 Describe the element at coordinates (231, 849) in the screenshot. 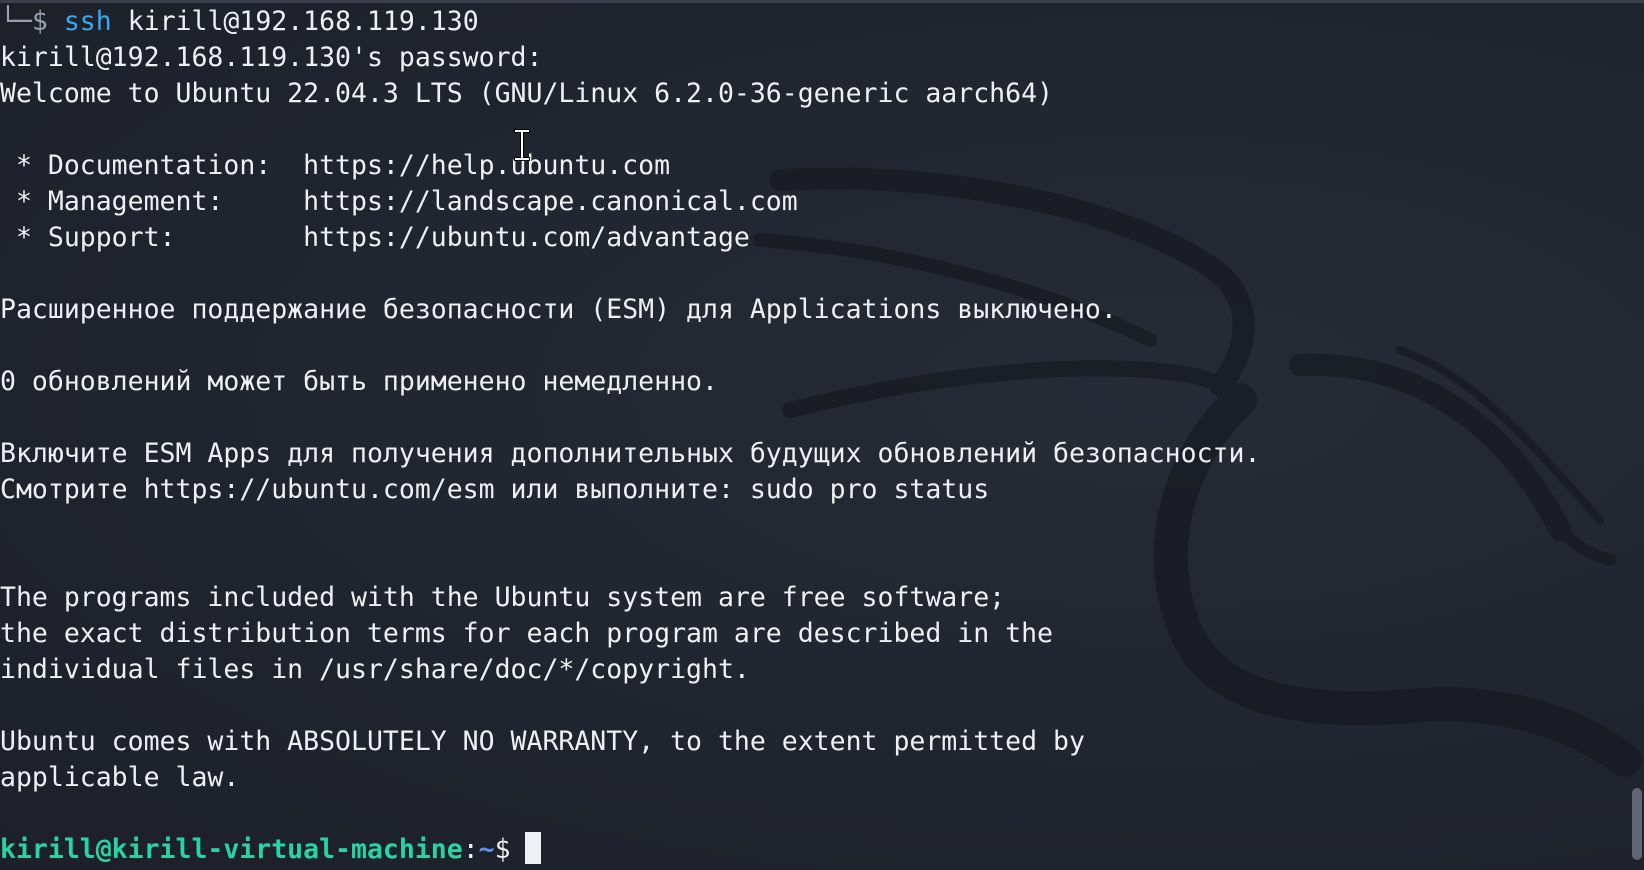

I see `prompt-user-host: kirill@kirill-virtual-machine` at that location.